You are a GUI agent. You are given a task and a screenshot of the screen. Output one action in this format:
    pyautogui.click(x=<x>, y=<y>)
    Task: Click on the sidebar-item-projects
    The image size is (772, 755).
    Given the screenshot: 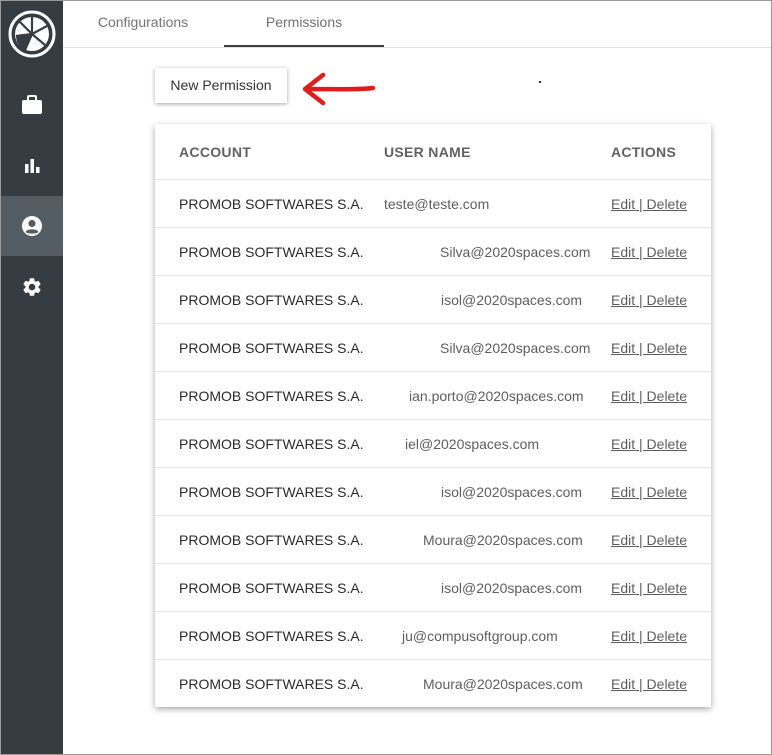 What is the action you would take?
    pyautogui.click(x=32, y=105)
    